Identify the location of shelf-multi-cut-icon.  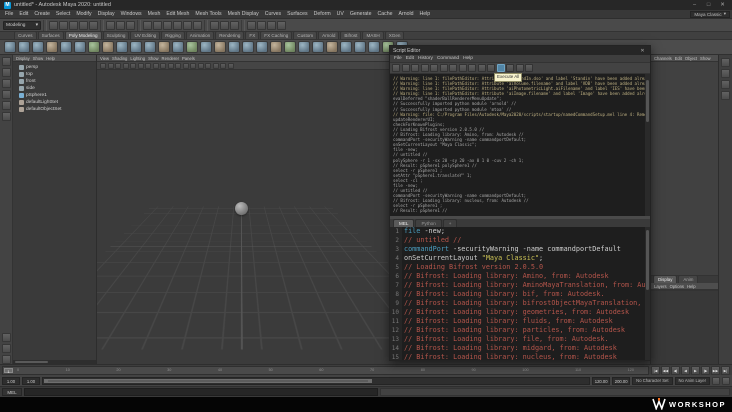
(360, 47).